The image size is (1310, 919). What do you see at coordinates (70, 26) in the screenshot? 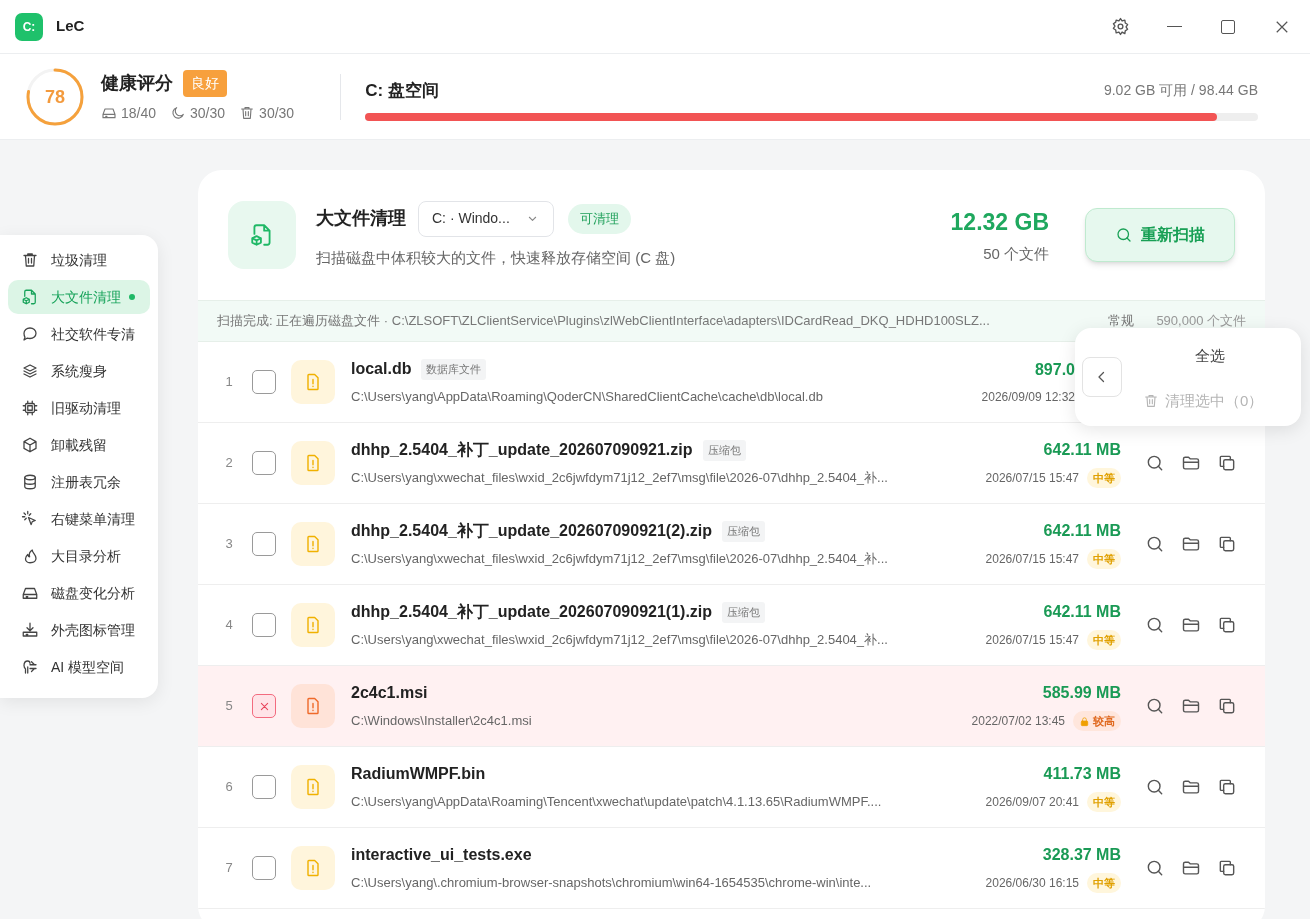
I see `app-title: LeC` at bounding box center [70, 26].